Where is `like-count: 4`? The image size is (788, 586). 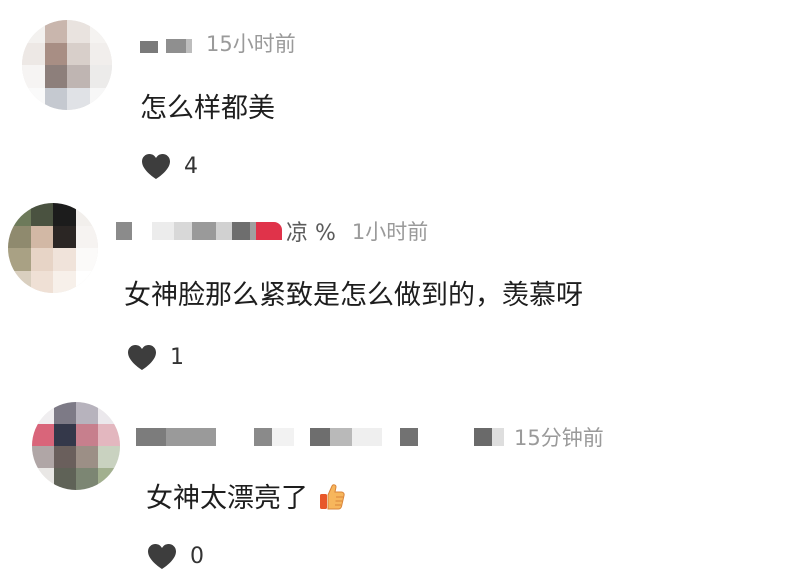 like-count: 4 is located at coordinates (191, 166).